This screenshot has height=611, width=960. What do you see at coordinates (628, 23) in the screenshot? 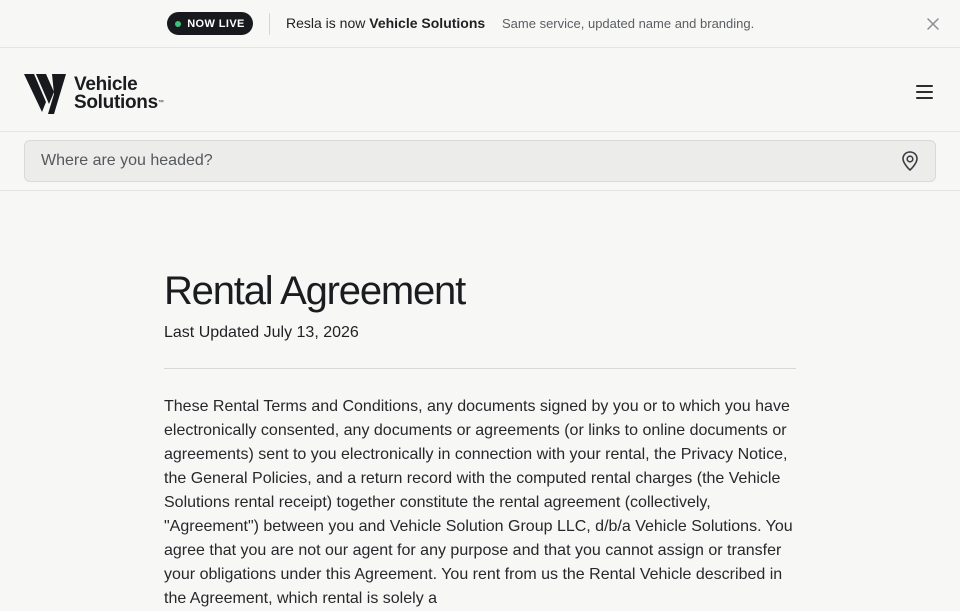
I see `announcement-subtext: Same service, updated name and branding.` at bounding box center [628, 23].